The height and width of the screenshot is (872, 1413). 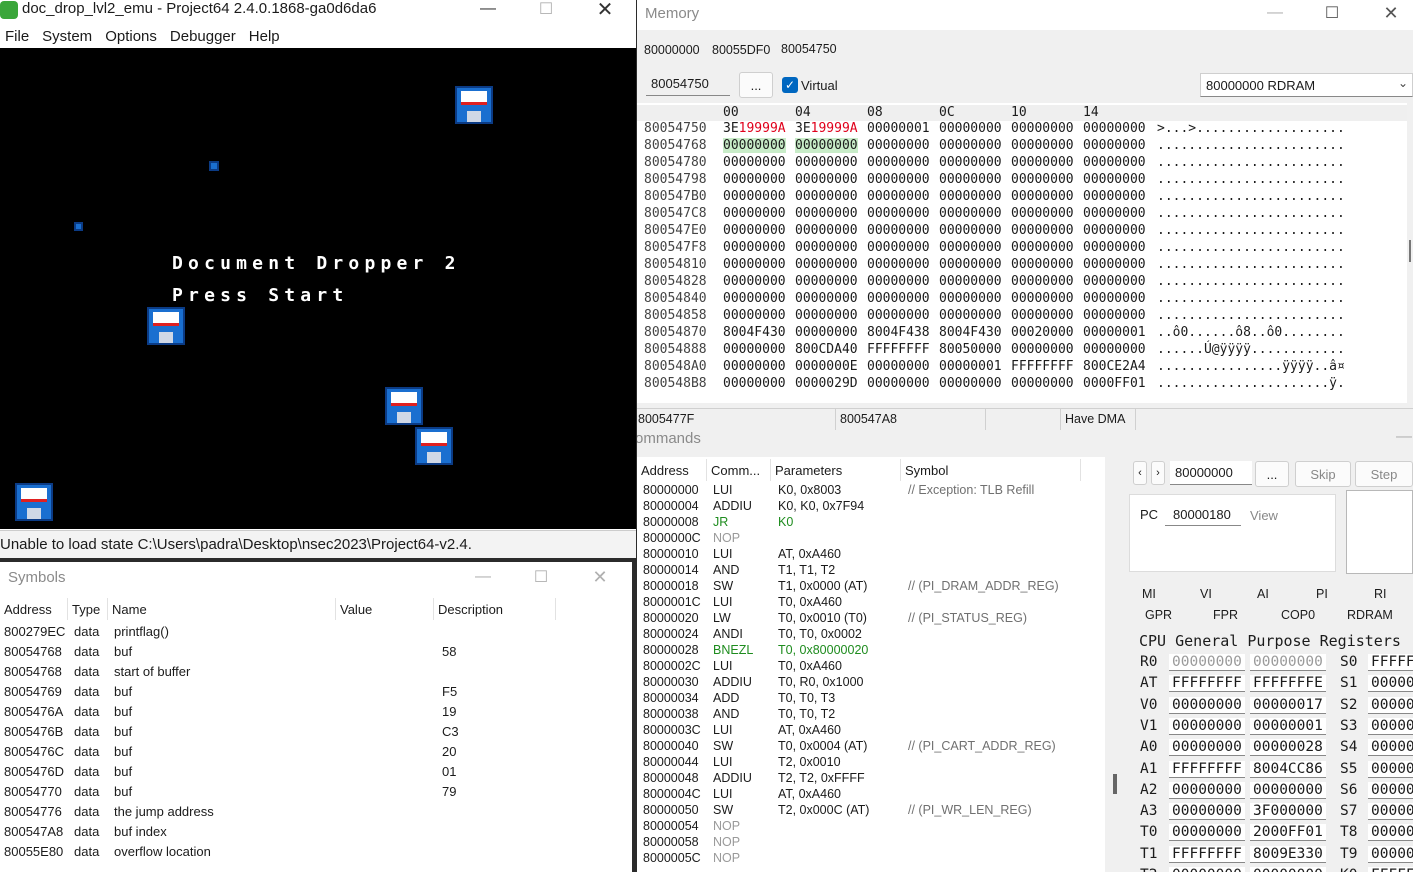 I want to click on symbol-row: 800279EC data printflag(), so click(x=316, y=632).